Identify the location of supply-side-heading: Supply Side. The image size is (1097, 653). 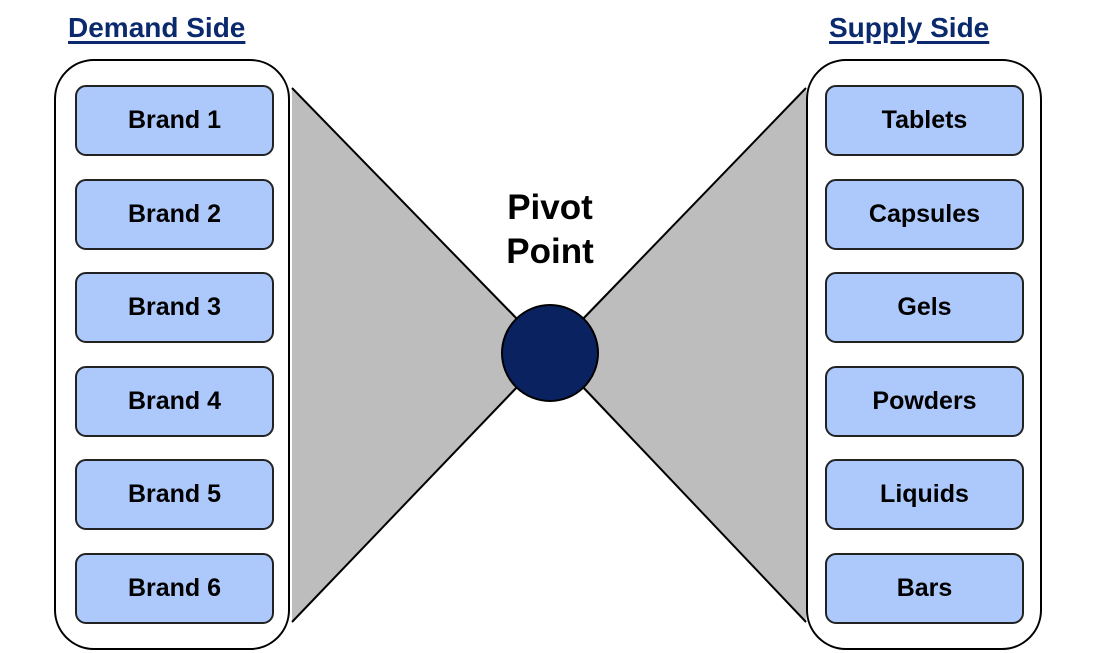
(909, 27).